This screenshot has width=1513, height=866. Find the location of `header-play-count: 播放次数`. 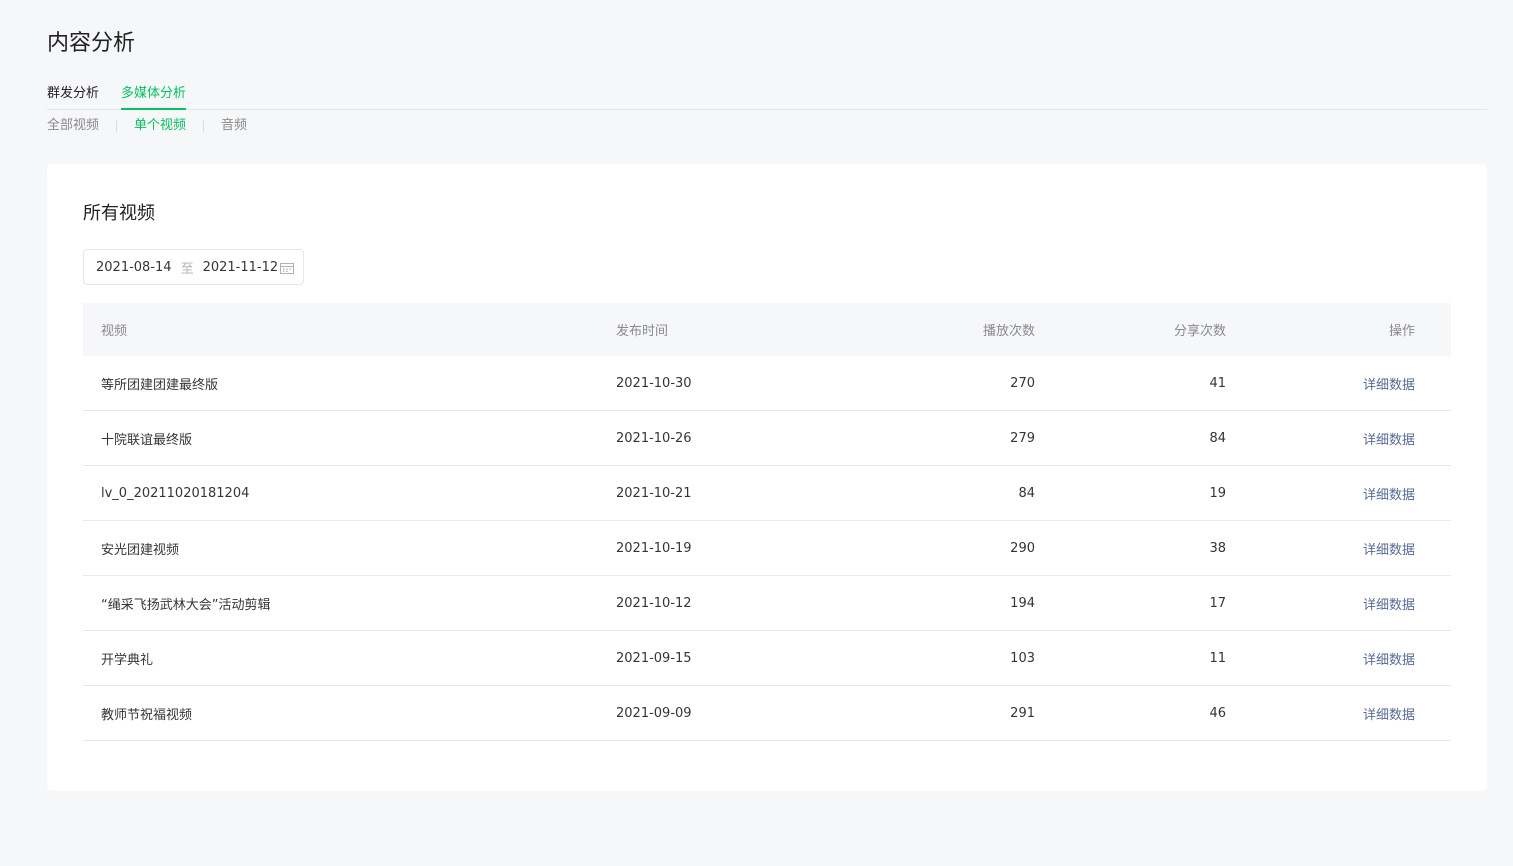

header-play-count: 播放次数 is located at coordinates (925, 329).